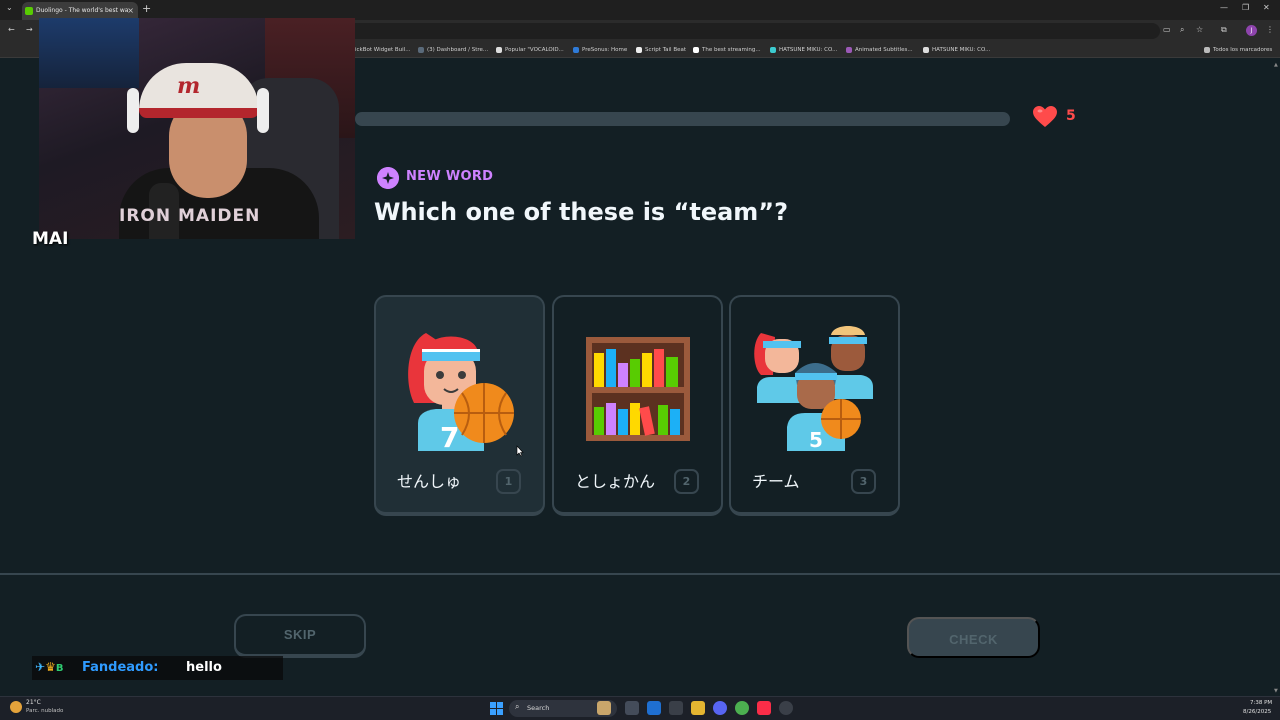  I want to click on new-word-icon, so click(388, 178).